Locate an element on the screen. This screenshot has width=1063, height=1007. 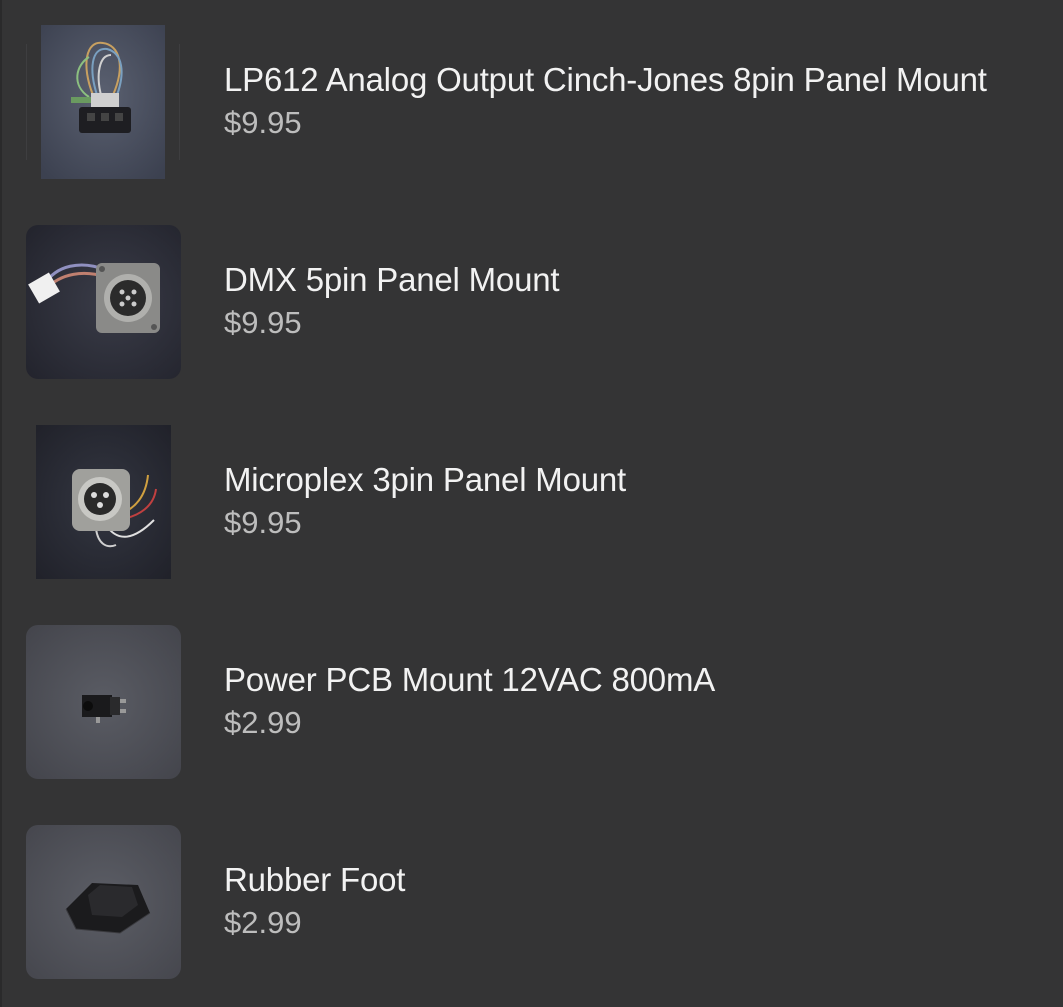
cinch-jones-connector-photo is located at coordinates (103, 102).